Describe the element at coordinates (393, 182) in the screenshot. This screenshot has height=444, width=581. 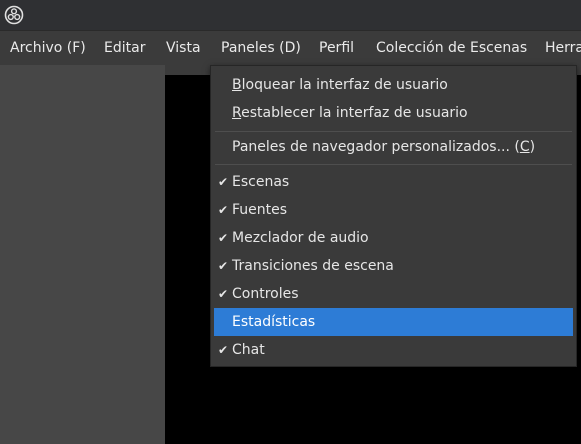
I see `menu-item-escenas: ✔ Escenas` at that location.